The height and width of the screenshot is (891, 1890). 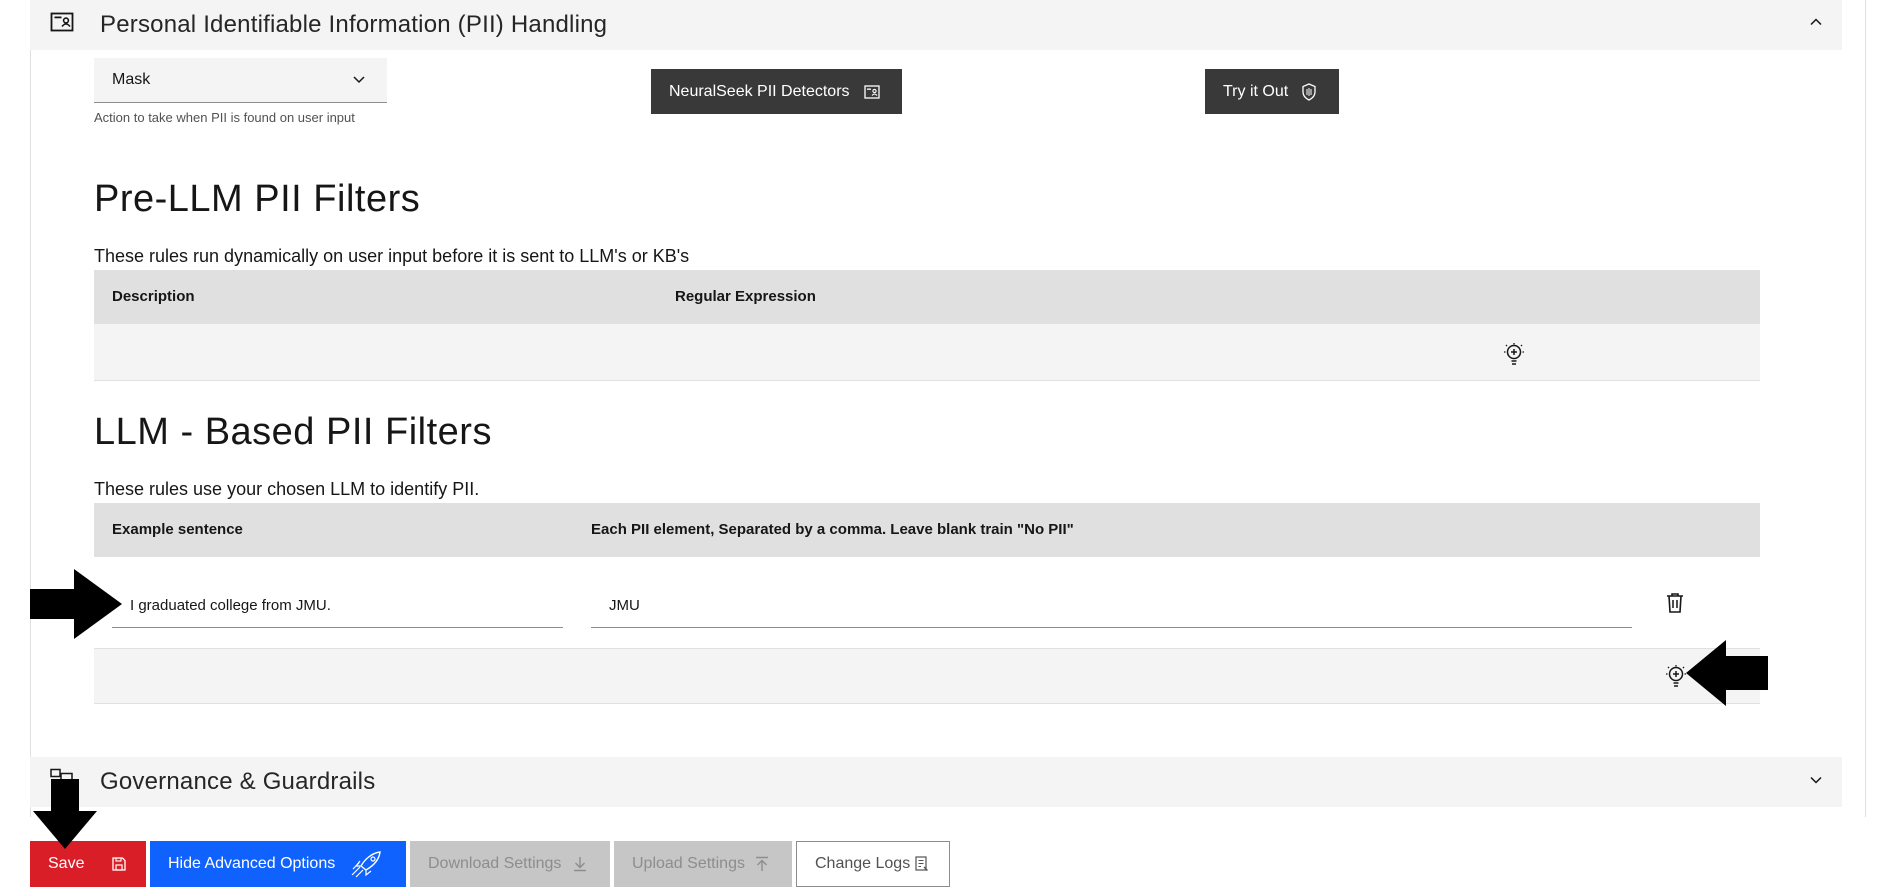 I want to click on governance-accordion-title: Governance & Guardrails, so click(x=238, y=781).